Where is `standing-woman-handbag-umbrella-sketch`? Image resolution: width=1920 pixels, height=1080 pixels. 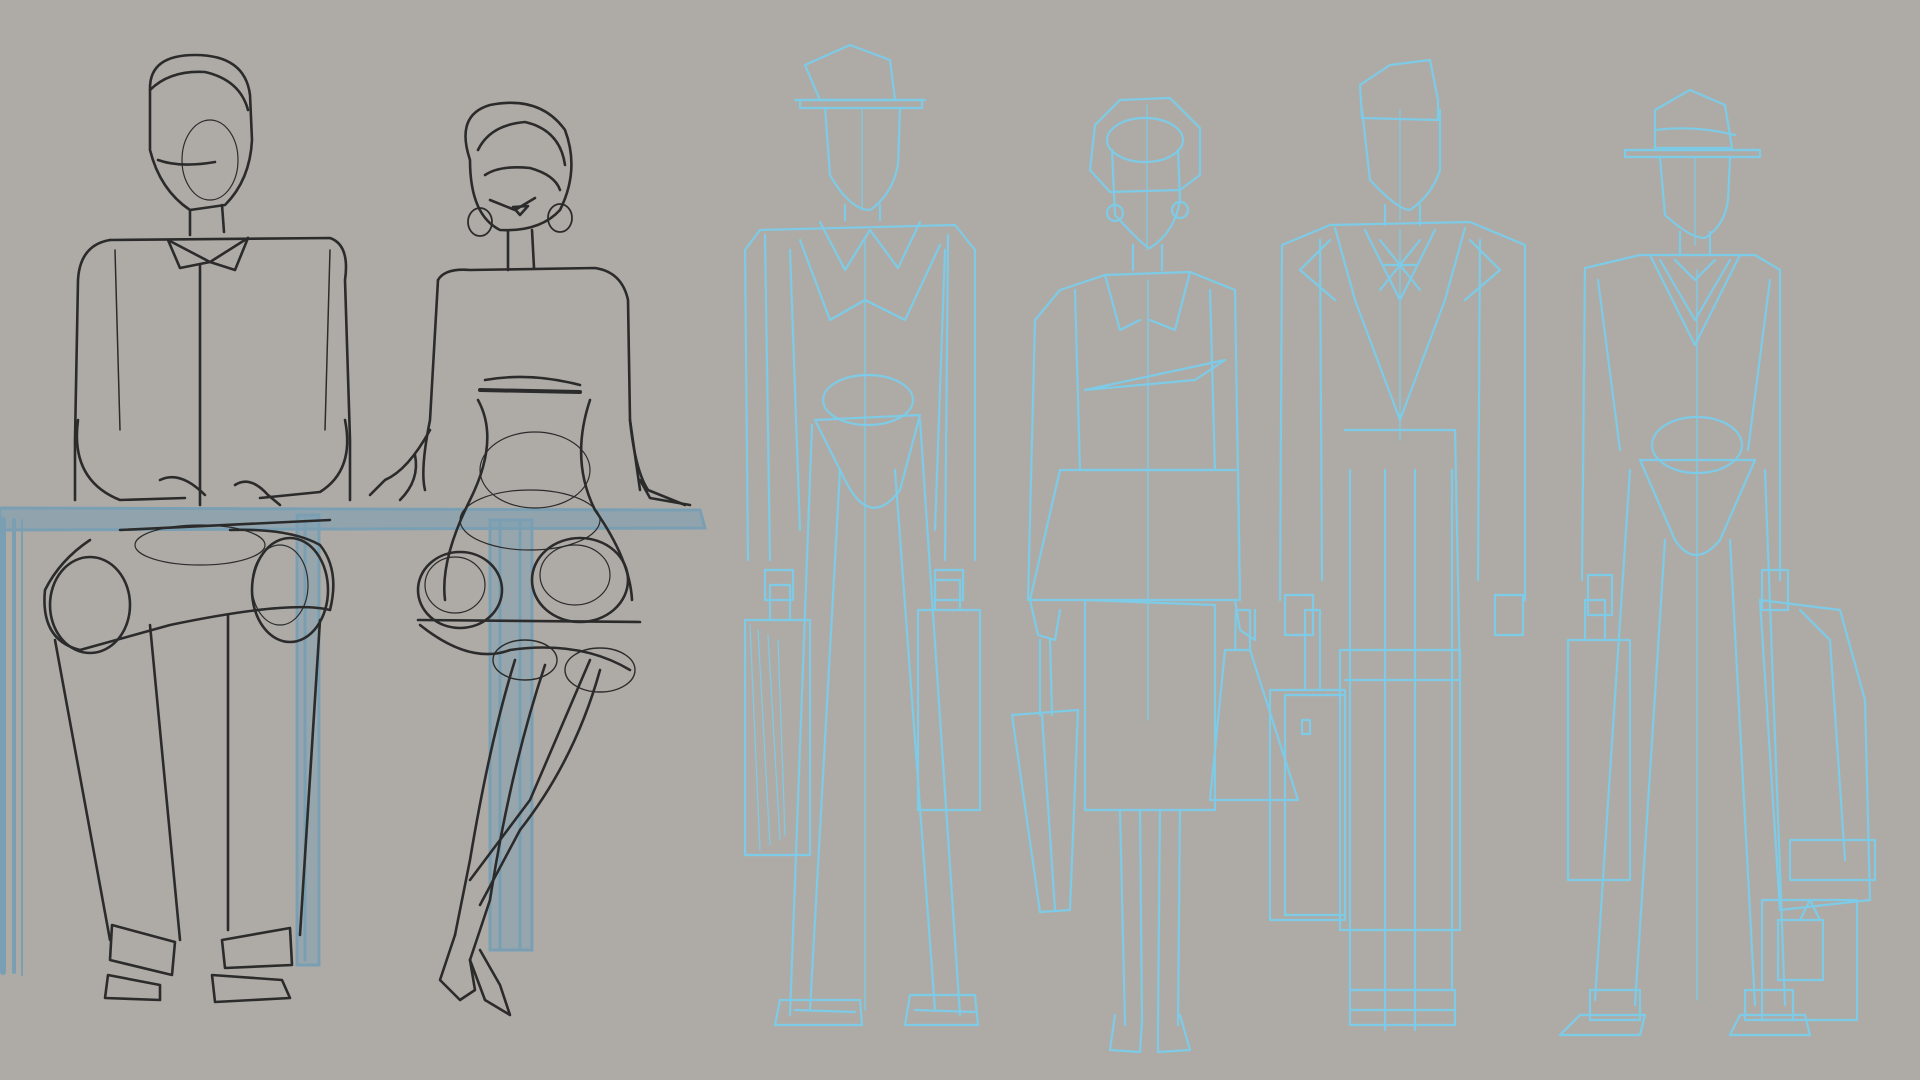 standing-woman-handbag-umbrella-sketch is located at coordinates (1155, 575).